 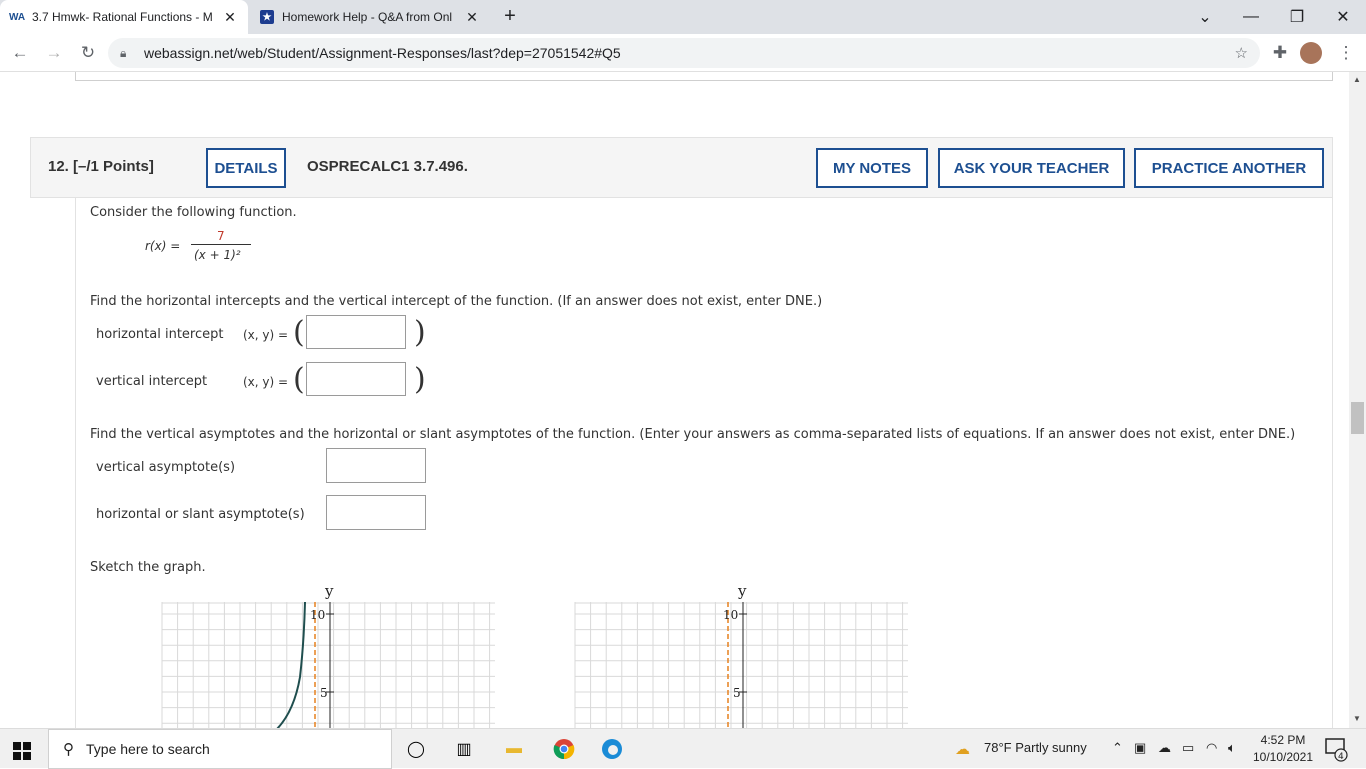 What do you see at coordinates (220, 749) in the screenshot?
I see `taskbar-search: ⚲ Type here to search` at bounding box center [220, 749].